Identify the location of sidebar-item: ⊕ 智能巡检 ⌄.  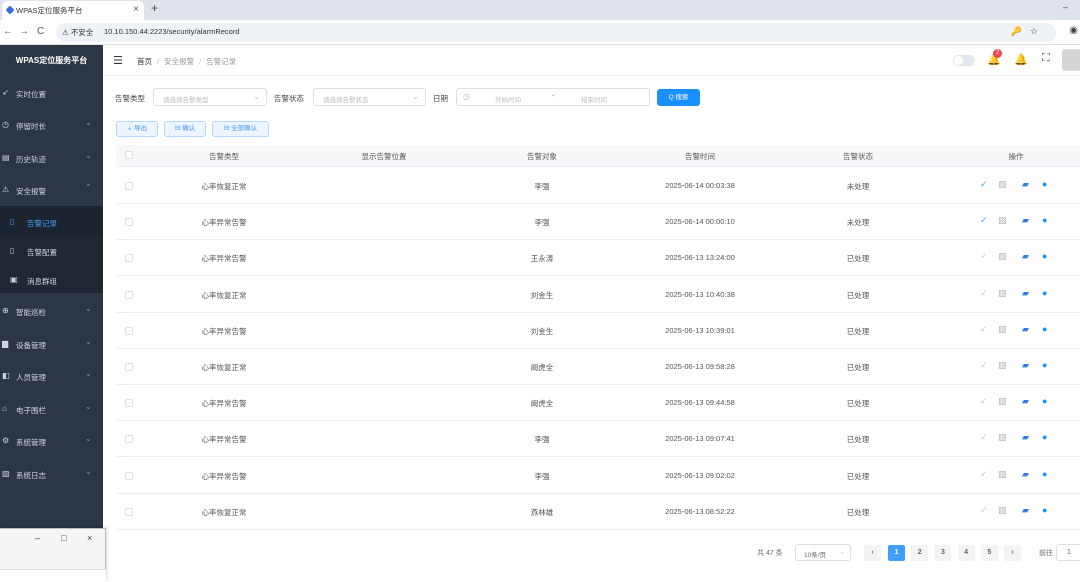
(51, 311).